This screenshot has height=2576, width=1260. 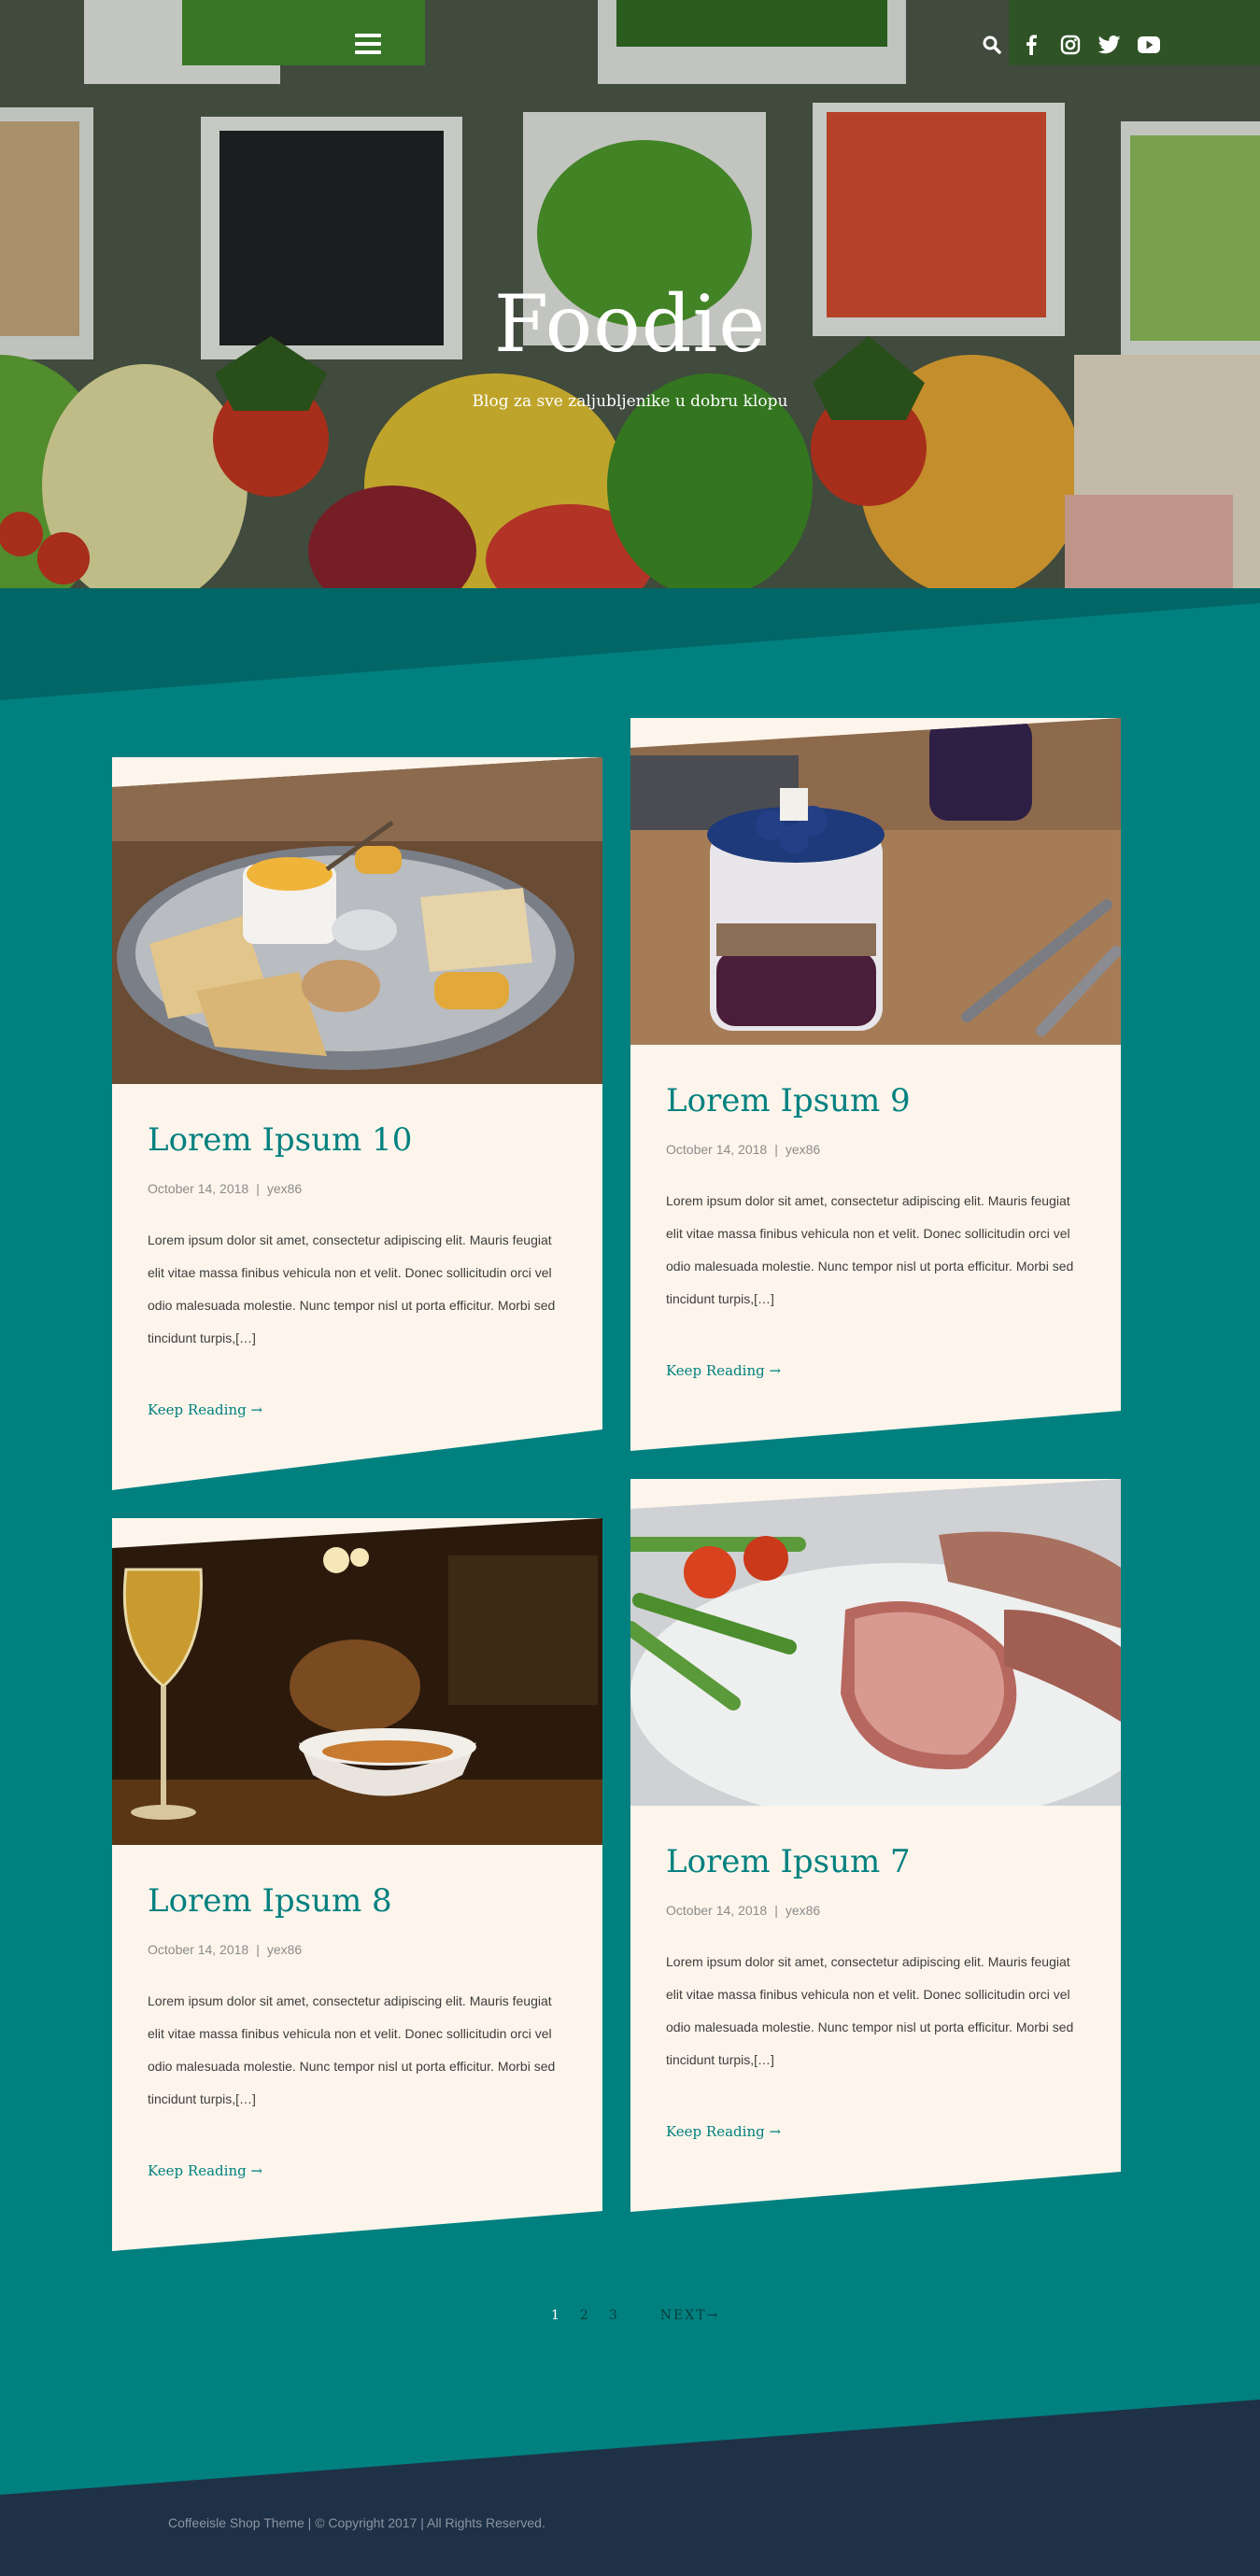 I want to click on post-title: Lorem Ipsum 10, so click(x=357, y=1140).